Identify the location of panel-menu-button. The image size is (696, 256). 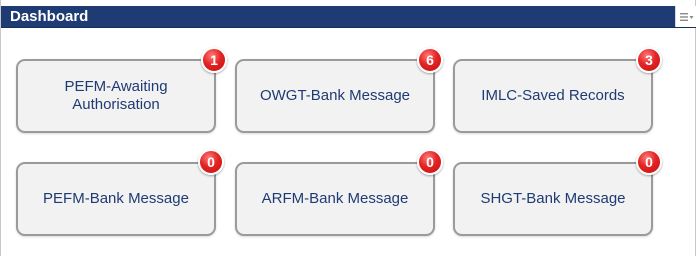
(685, 16).